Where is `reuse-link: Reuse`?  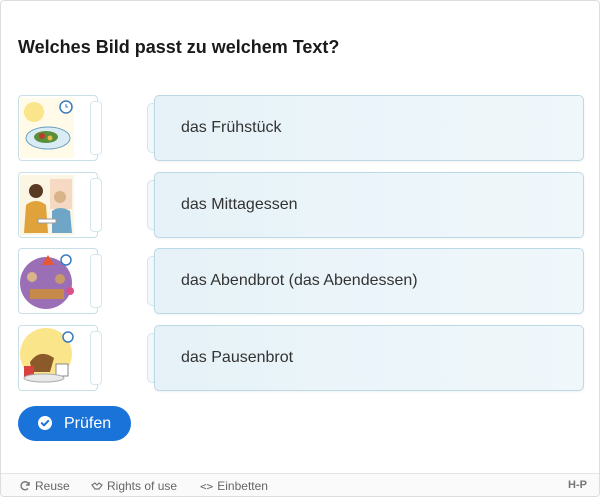
reuse-link: Reuse is located at coordinates (44, 486).